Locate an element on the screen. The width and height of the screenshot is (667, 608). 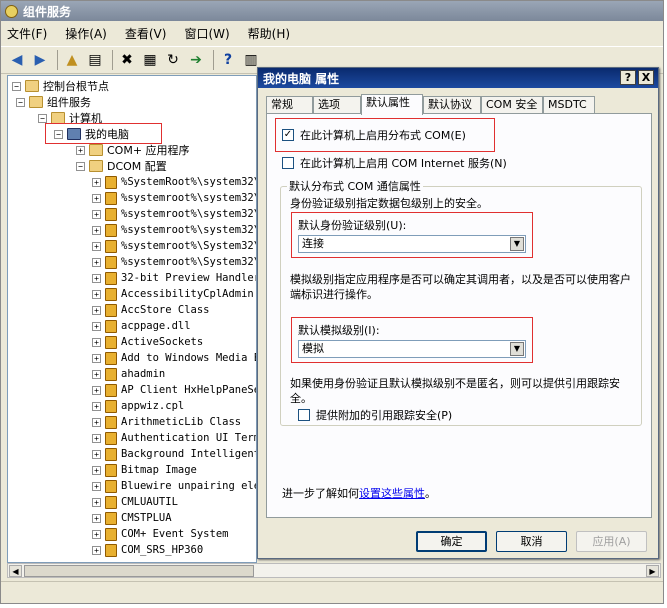
tab-default-properties: 默认属性 is located at coordinates (392, 104).